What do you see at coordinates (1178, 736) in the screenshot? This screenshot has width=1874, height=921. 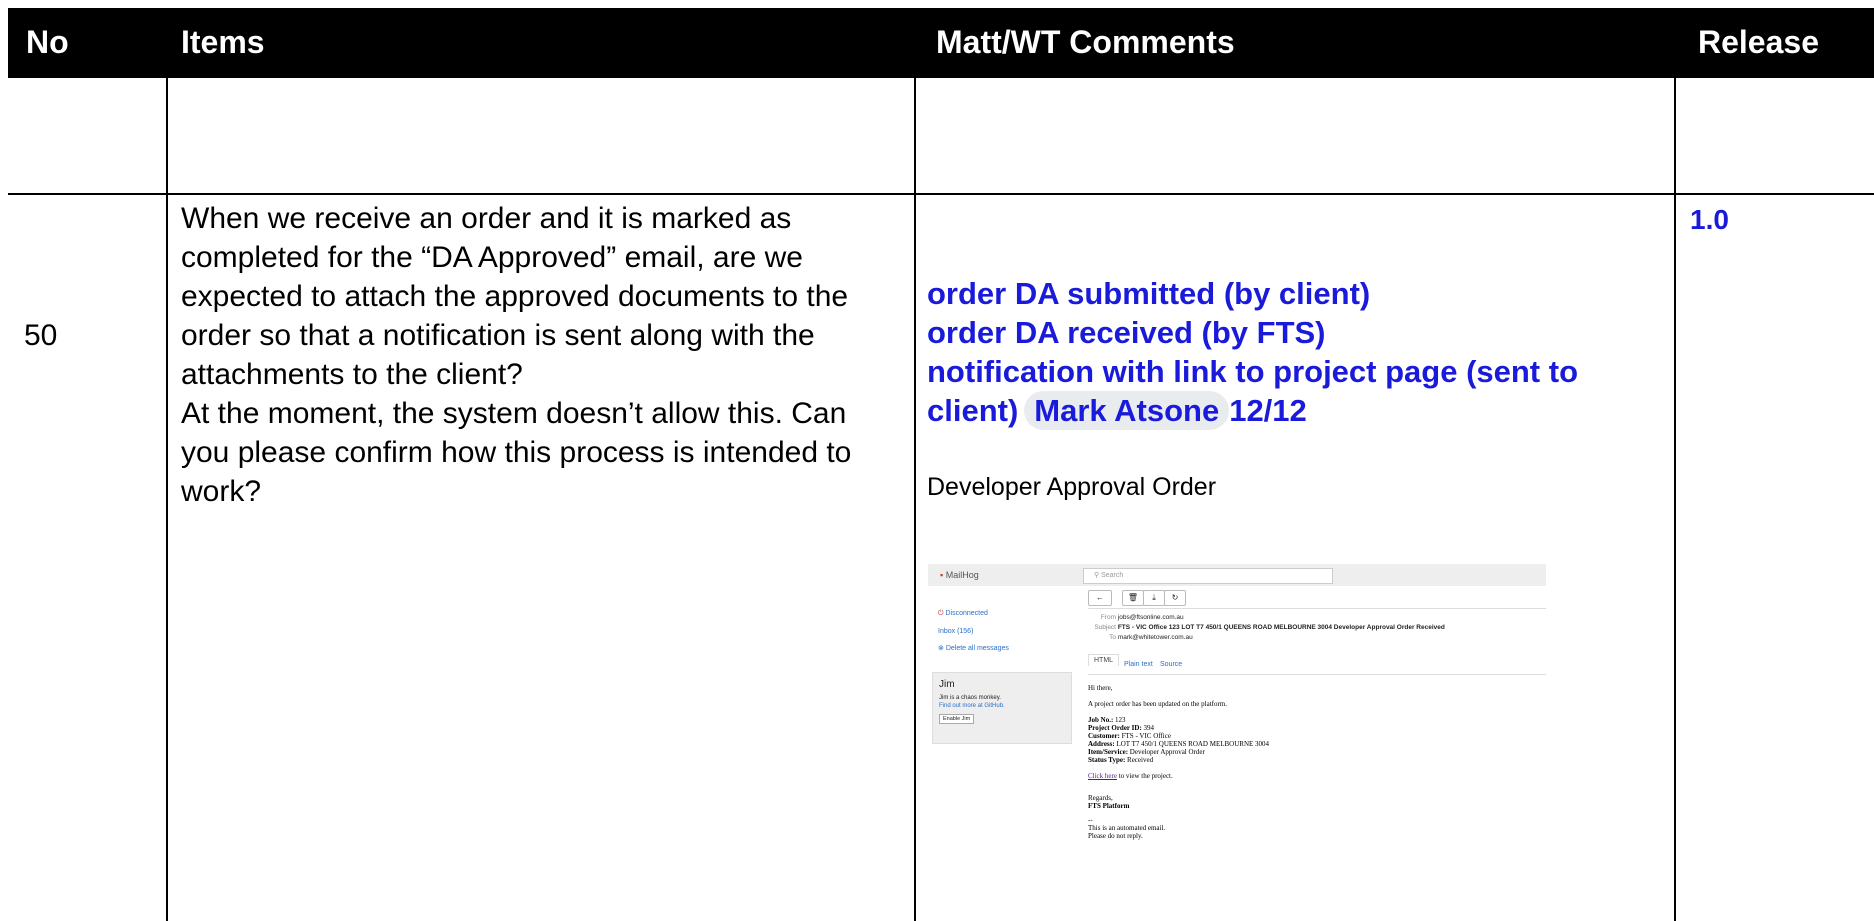 I see `field-row: Customer: FTS - VIC Office` at bounding box center [1178, 736].